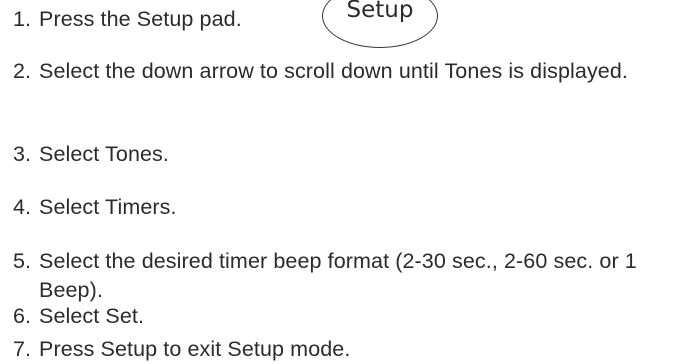  I want to click on step-text: Select Timers., so click(108, 207).